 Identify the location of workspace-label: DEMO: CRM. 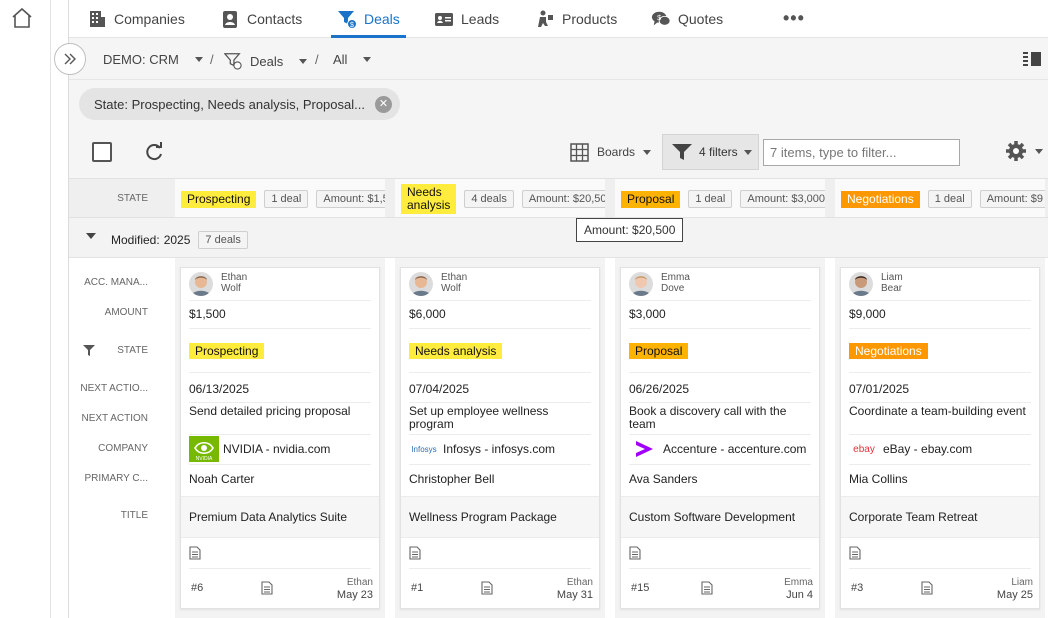
(141, 59).